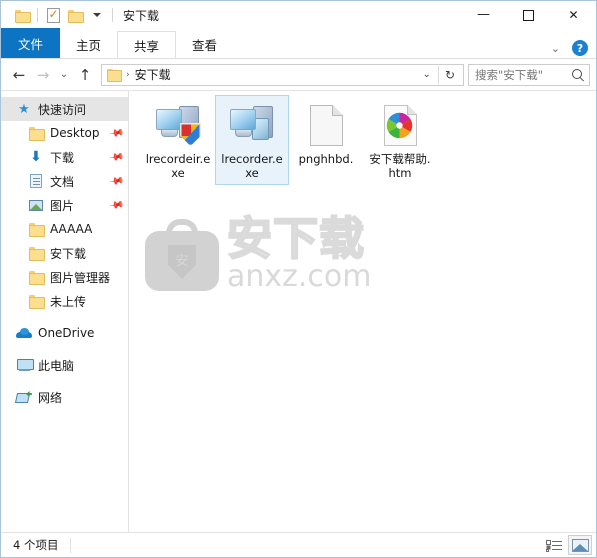 The image size is (597, 558). I want to click on address-bar: ← → ⌄ ↑ › 安下载 ⌄ ↻, so click(298, 74).